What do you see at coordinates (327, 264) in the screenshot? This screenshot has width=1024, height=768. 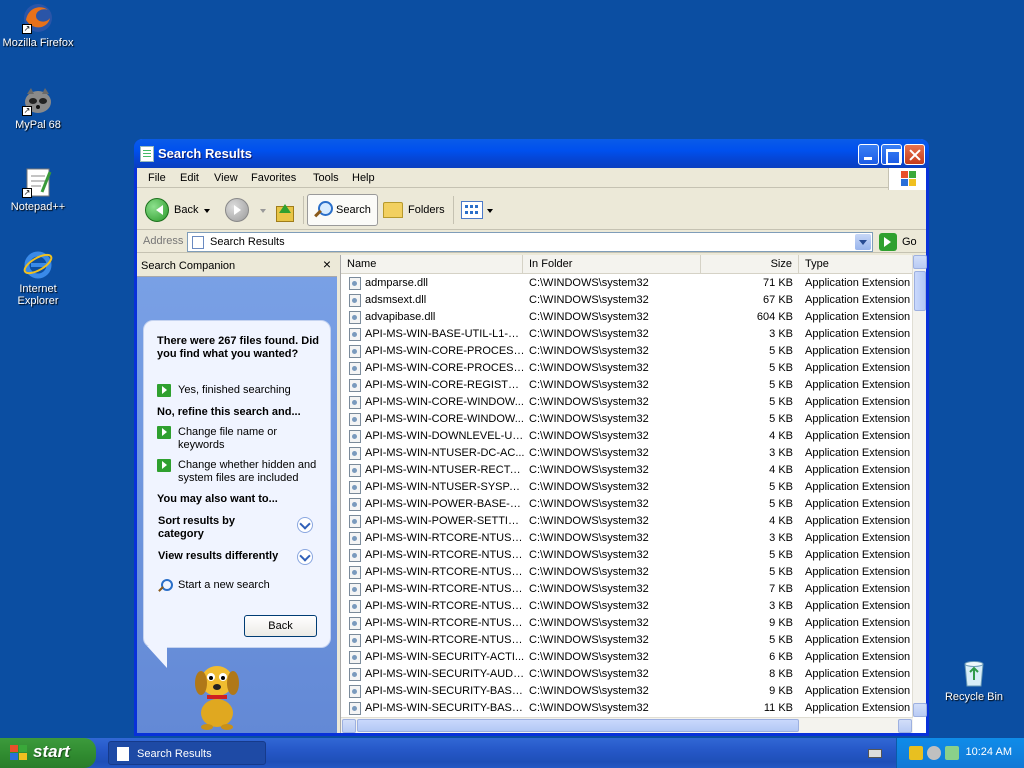 I see `close-icon: ×` at bounding box center [327, 264].